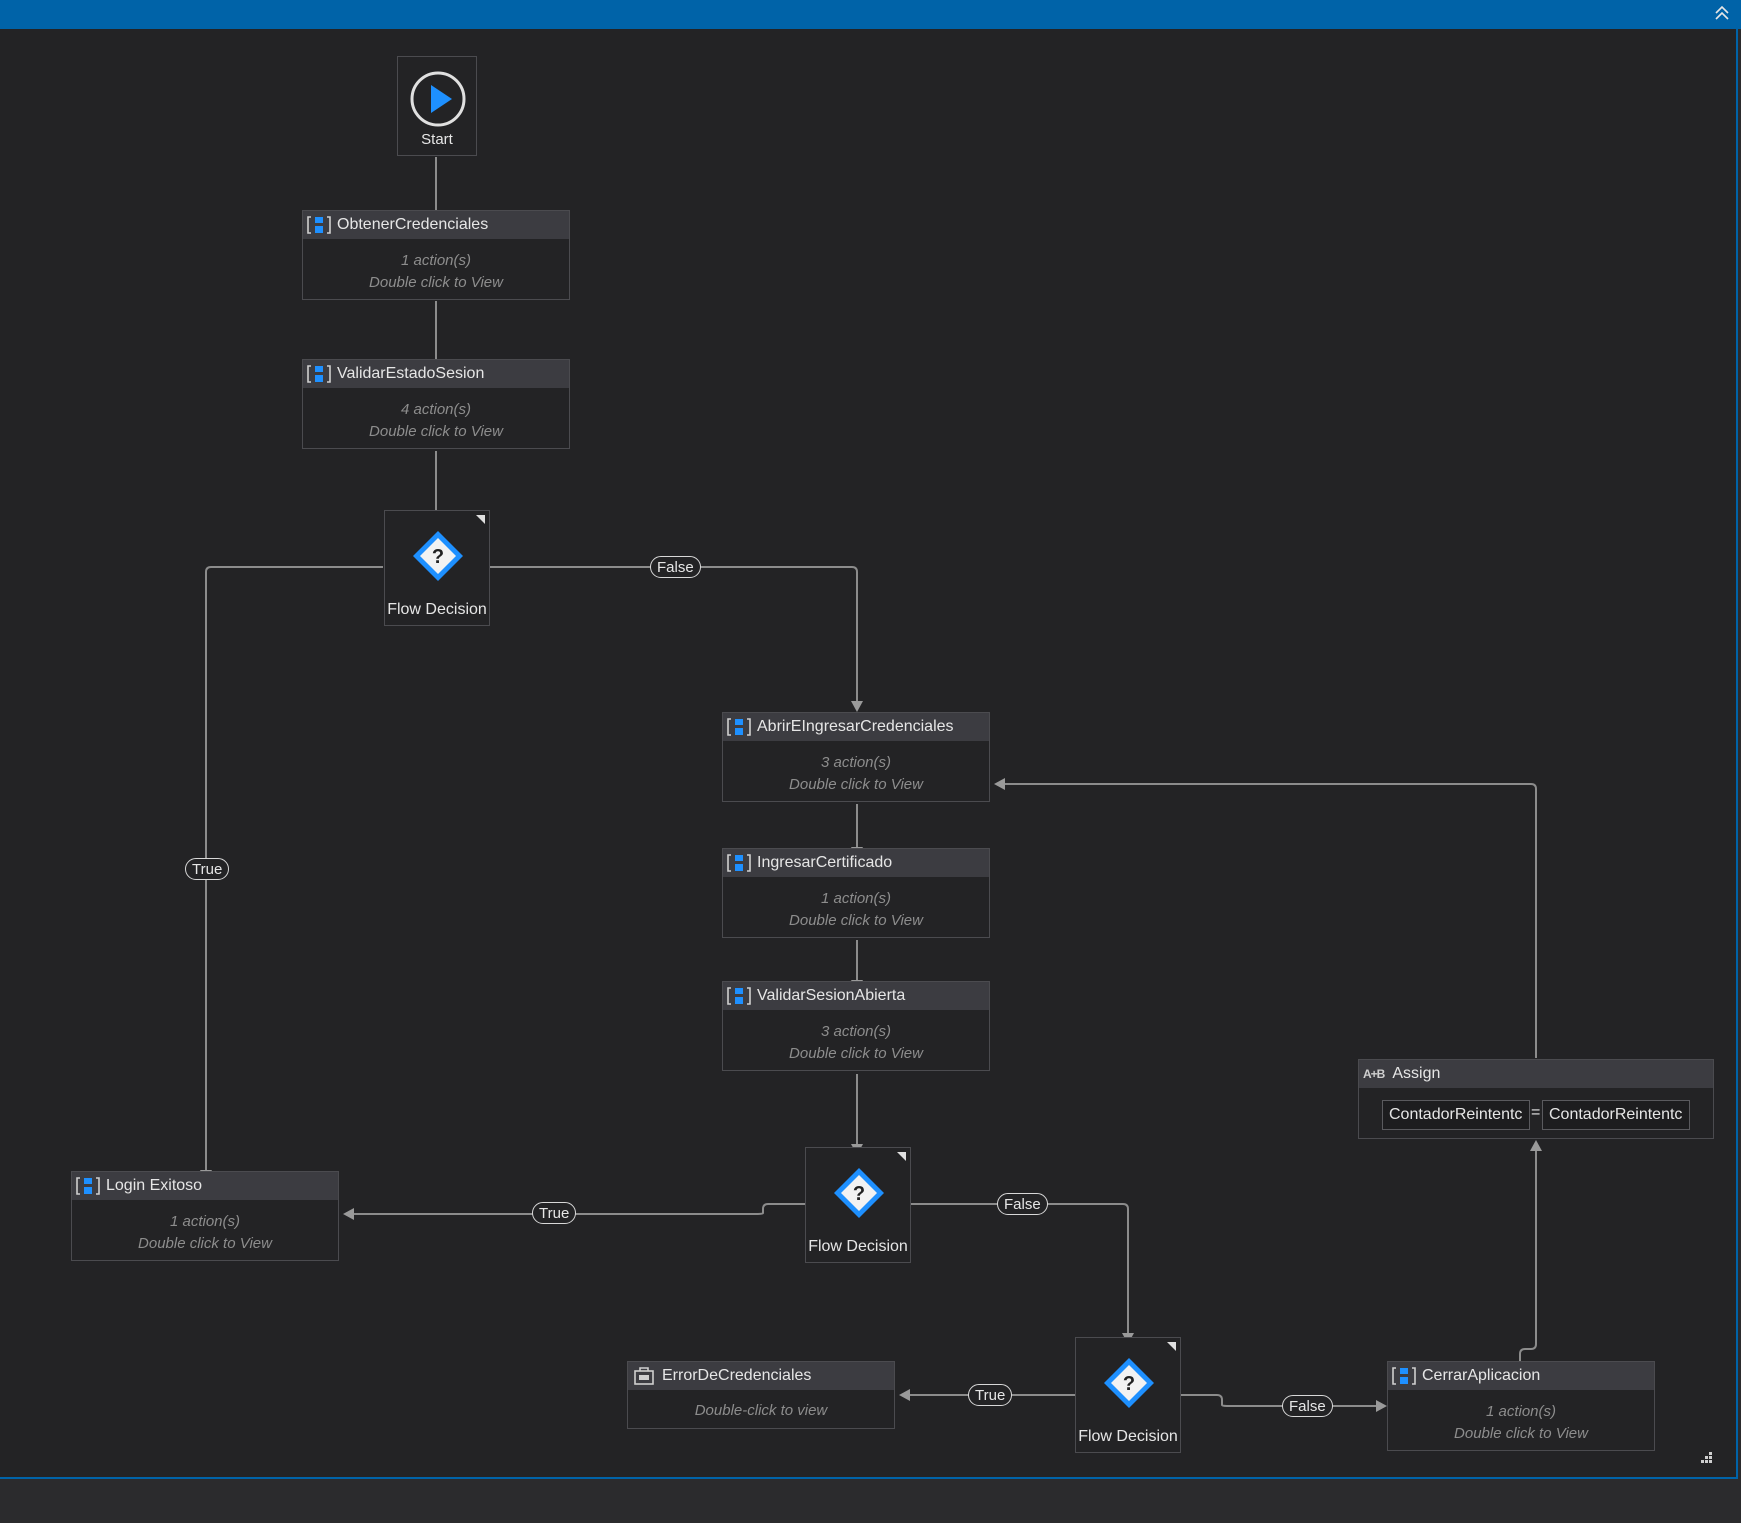 The image size is (1741, 1523). Describe the element at coordinates (436, 409) in the screenshot. I see `sequence-action-count: 4 action(s)` at that location.